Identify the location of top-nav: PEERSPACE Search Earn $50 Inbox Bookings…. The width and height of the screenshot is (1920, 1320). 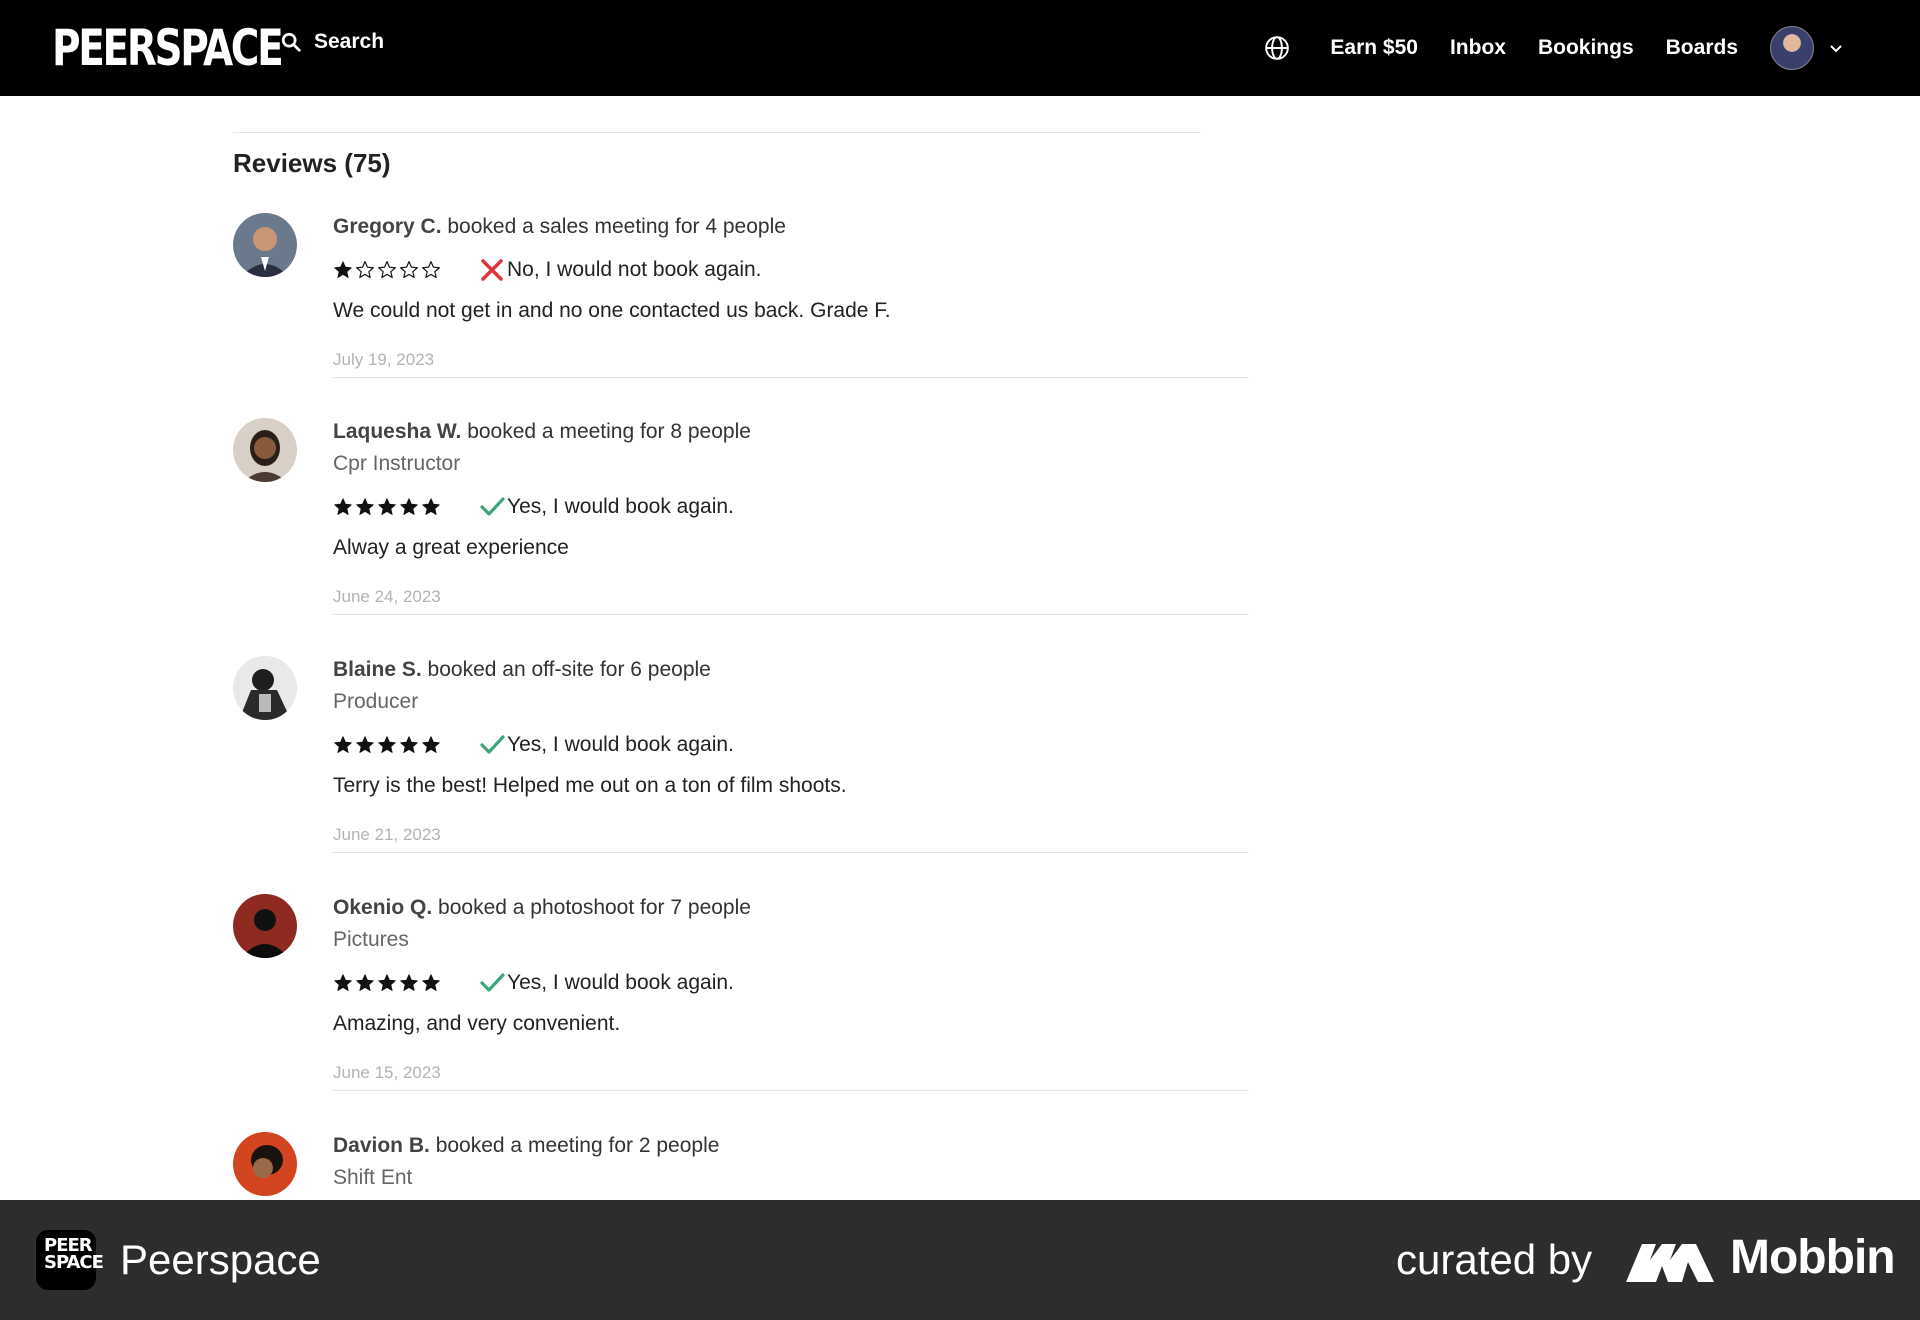
(960, 48).